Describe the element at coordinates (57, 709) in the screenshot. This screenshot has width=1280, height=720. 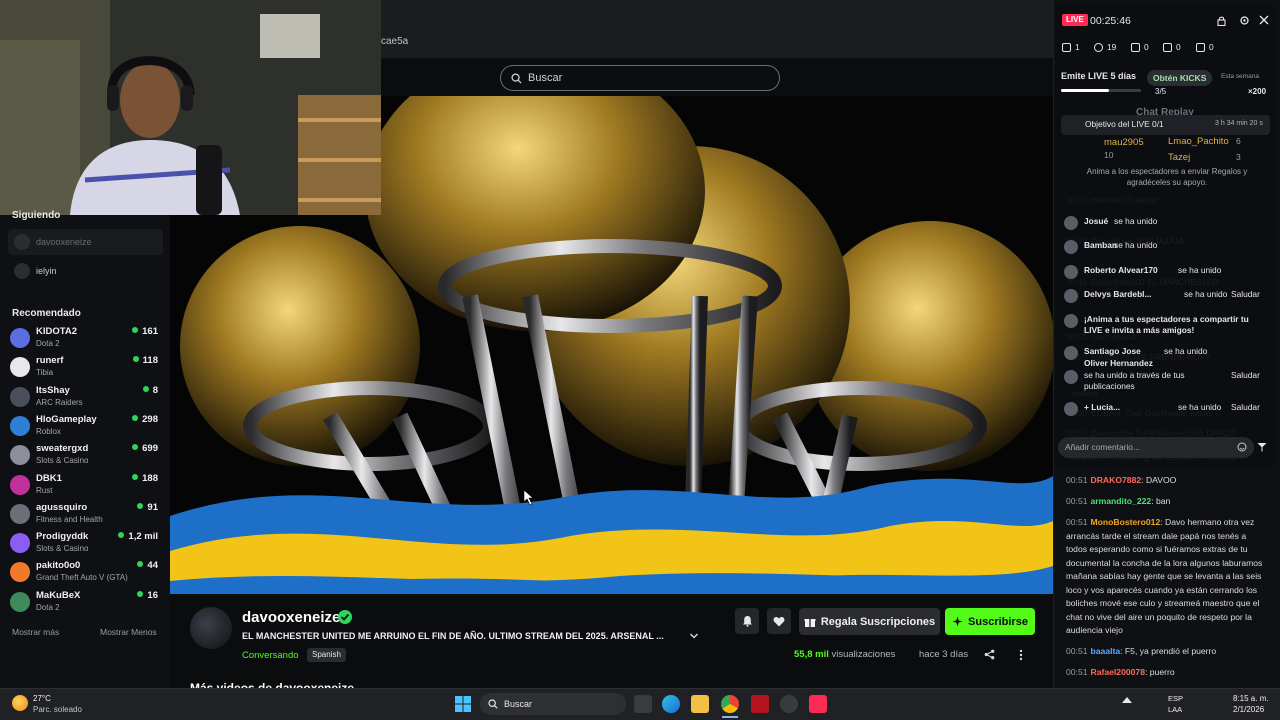
I see `weather-desc: Parc. soleado` at that location.